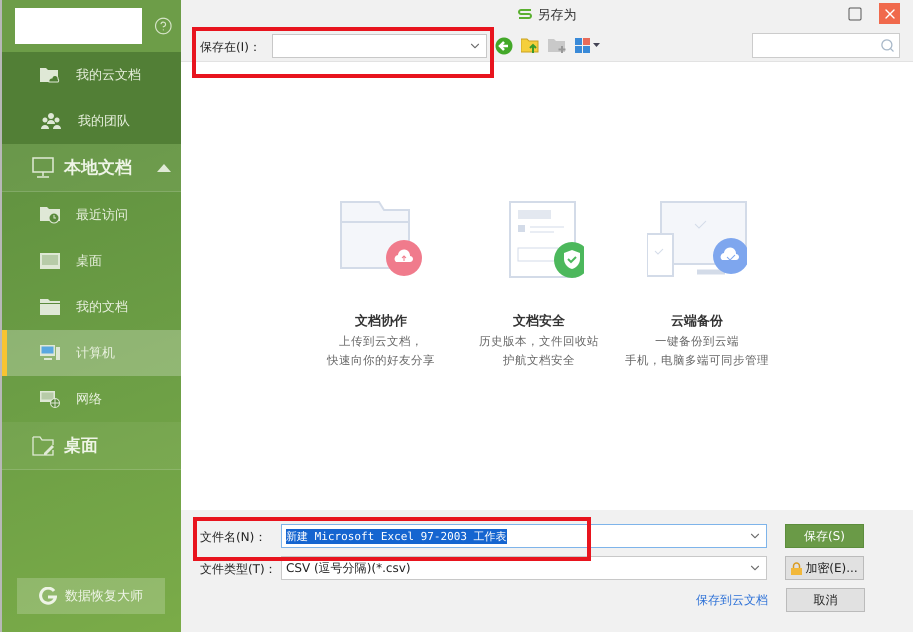 The height and width of the screenshot is (632, 913). Describe the element at coordinates (233, 537) in the screenshot. I see `filename-label: 文件名(N)：` at that location.